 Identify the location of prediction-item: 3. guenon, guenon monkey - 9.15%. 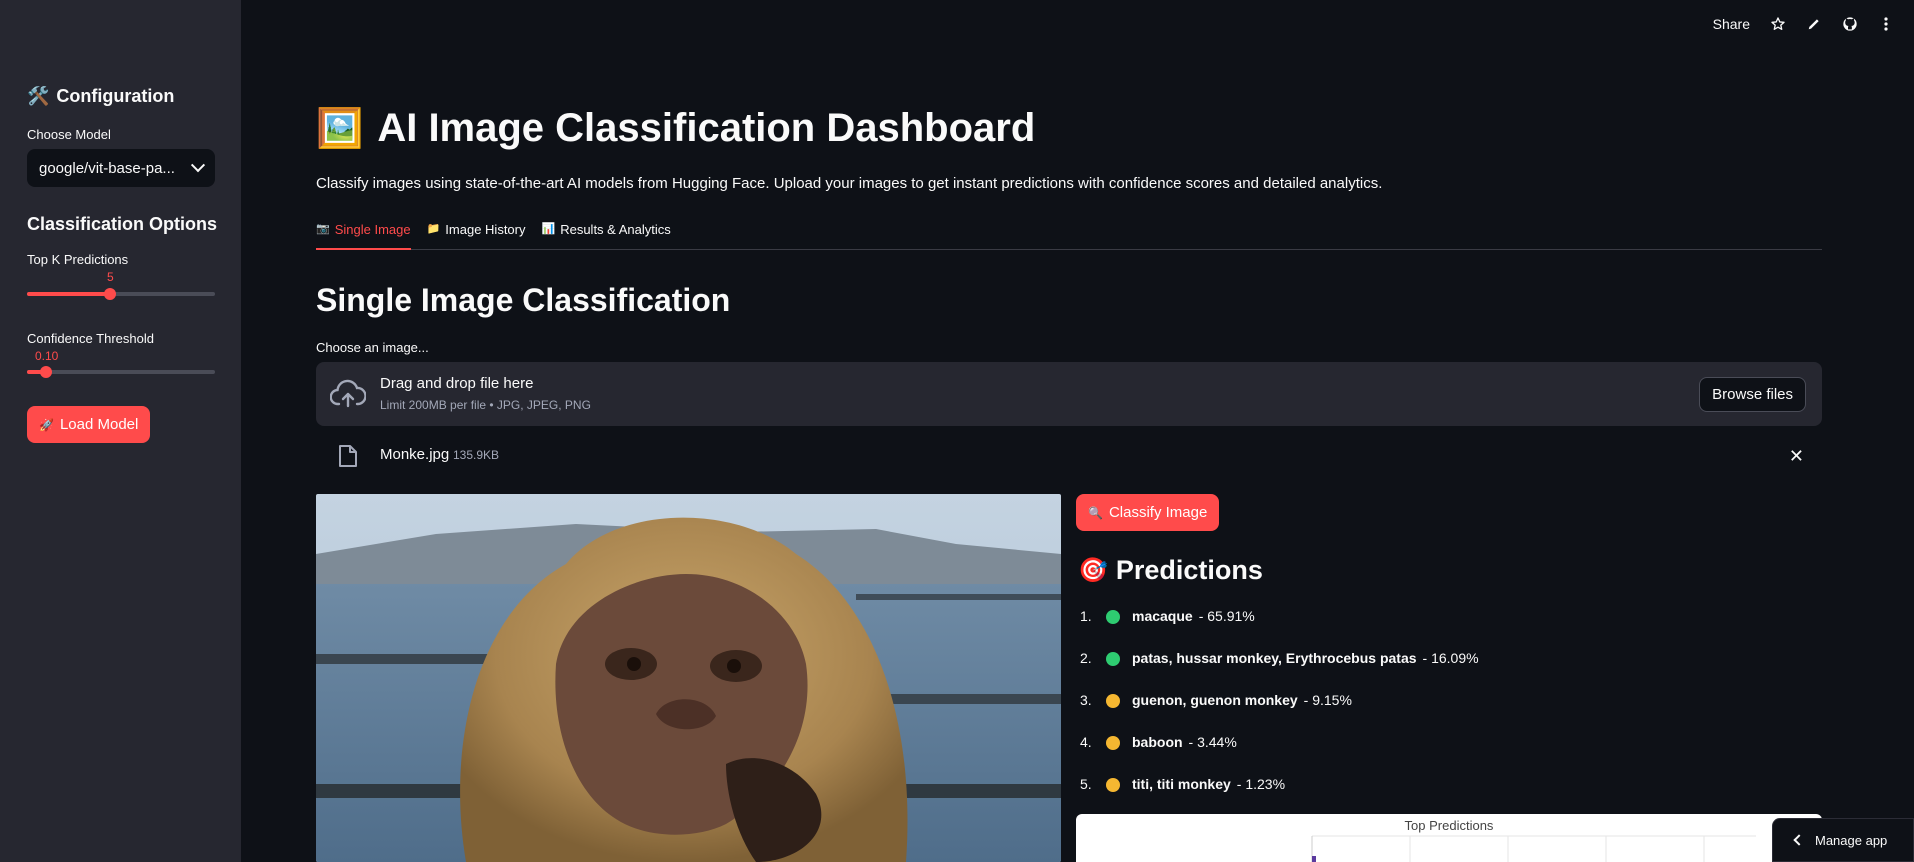
(1279, 713).